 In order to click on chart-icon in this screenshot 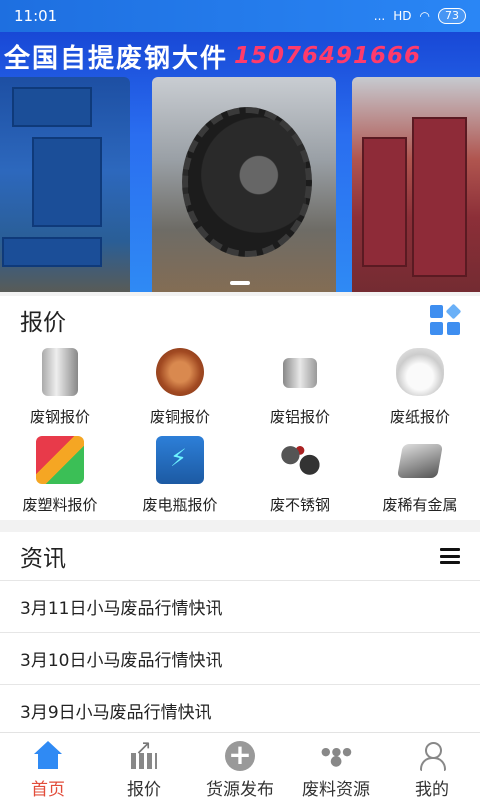, I will do `click(144, 753)`.